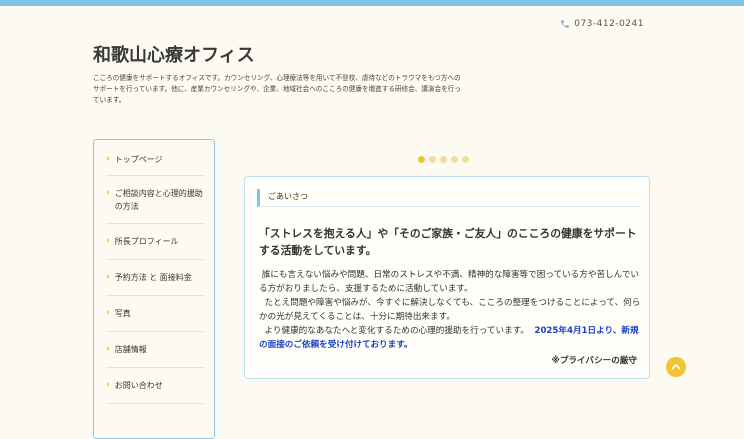 The image size is (744, 439). What do you see at coordinates (122, 313) in the screenshot?
I see `sidebar-item-label: 写真` at bounding box center [122, 313].